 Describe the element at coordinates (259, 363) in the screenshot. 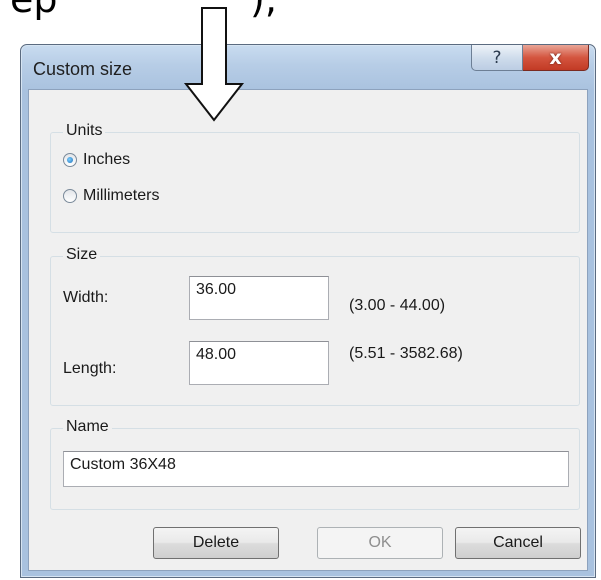

I see `length-input: 48.00` at that location.